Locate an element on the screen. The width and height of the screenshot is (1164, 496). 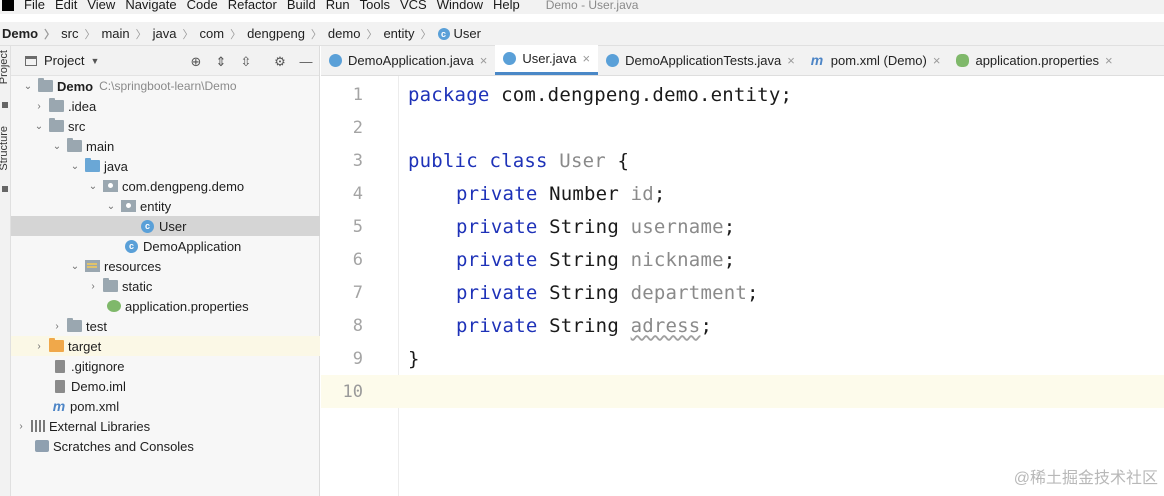
code-line: 9 } is located at coordinates (742, 358).